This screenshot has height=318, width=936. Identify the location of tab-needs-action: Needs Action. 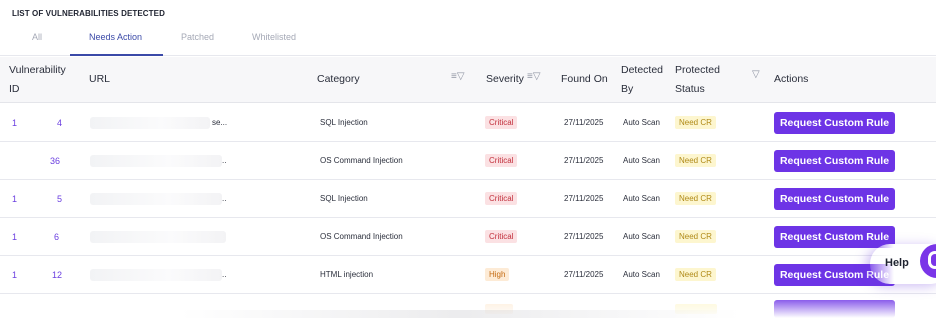
(115, 37).